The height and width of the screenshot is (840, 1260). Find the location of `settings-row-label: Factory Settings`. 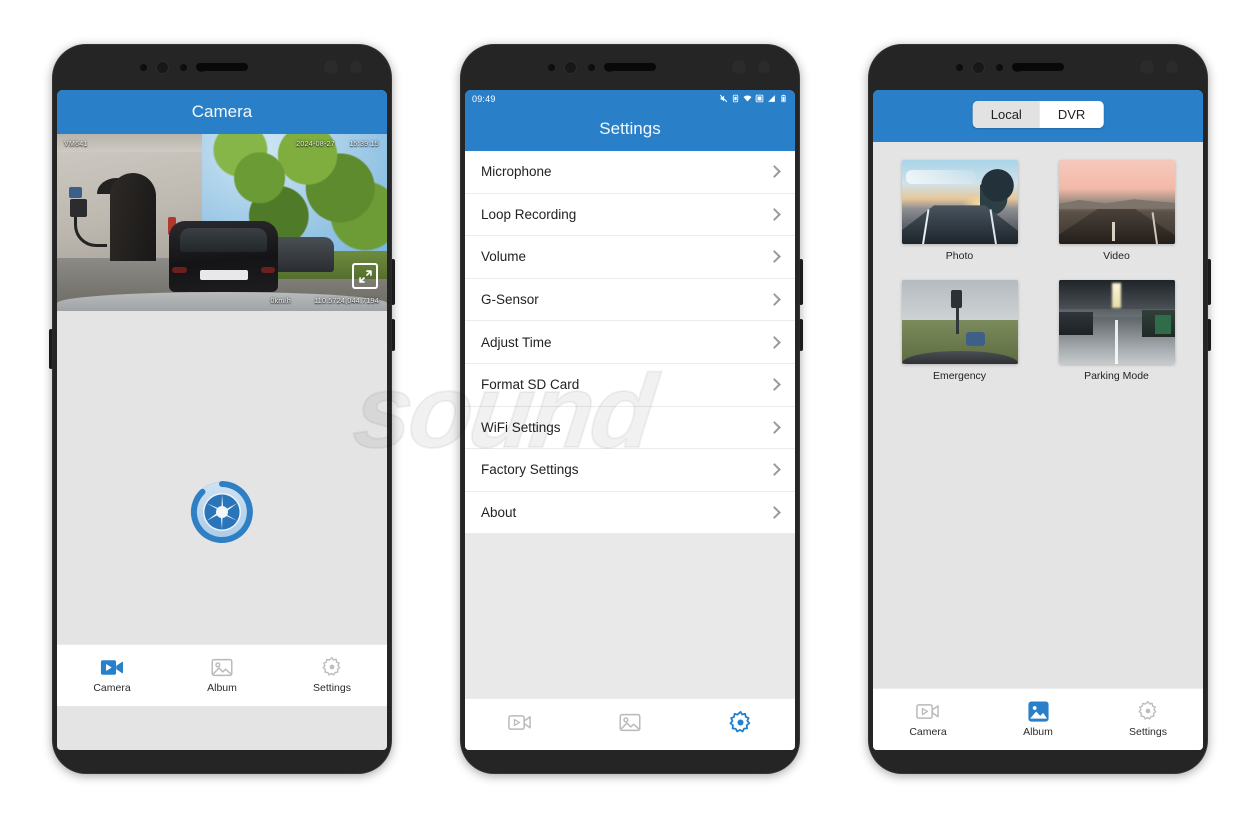

settings-row-label: Factory Settings is located at coordinates (530, 470).